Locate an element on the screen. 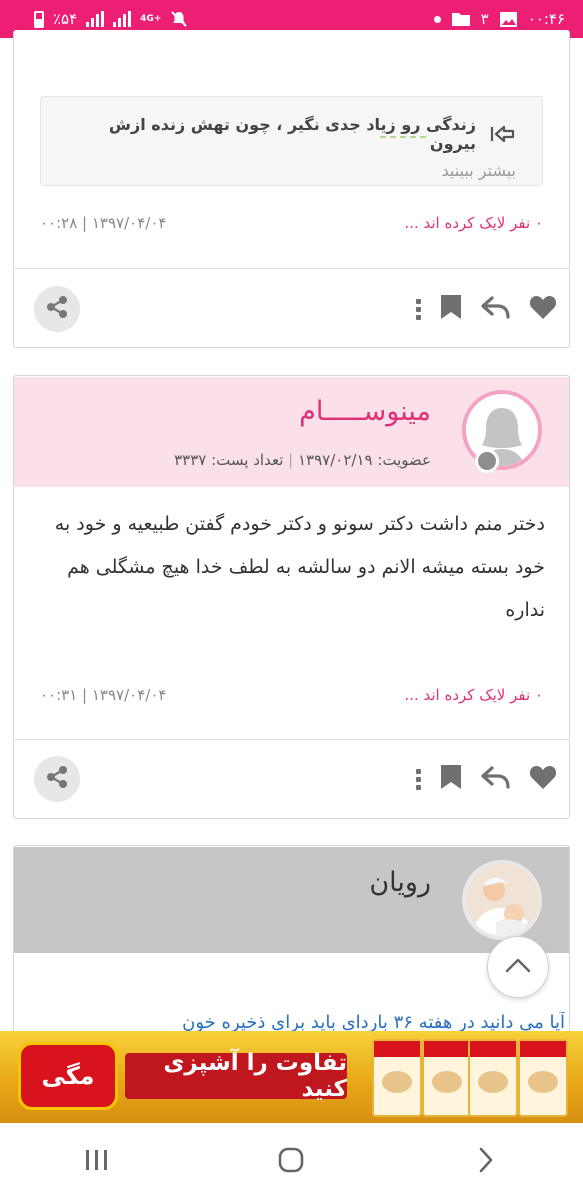  chevron-up-icon is located at coordinates (518, 967).